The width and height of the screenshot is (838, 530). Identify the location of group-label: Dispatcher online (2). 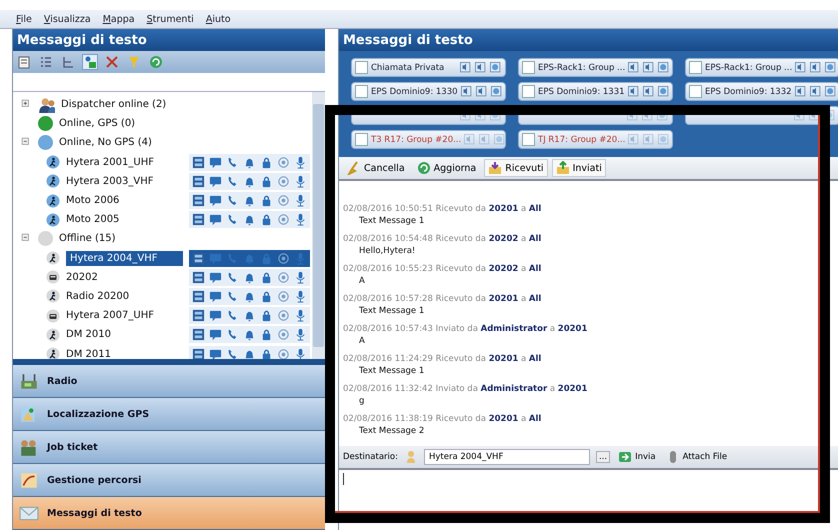
(113, 104).